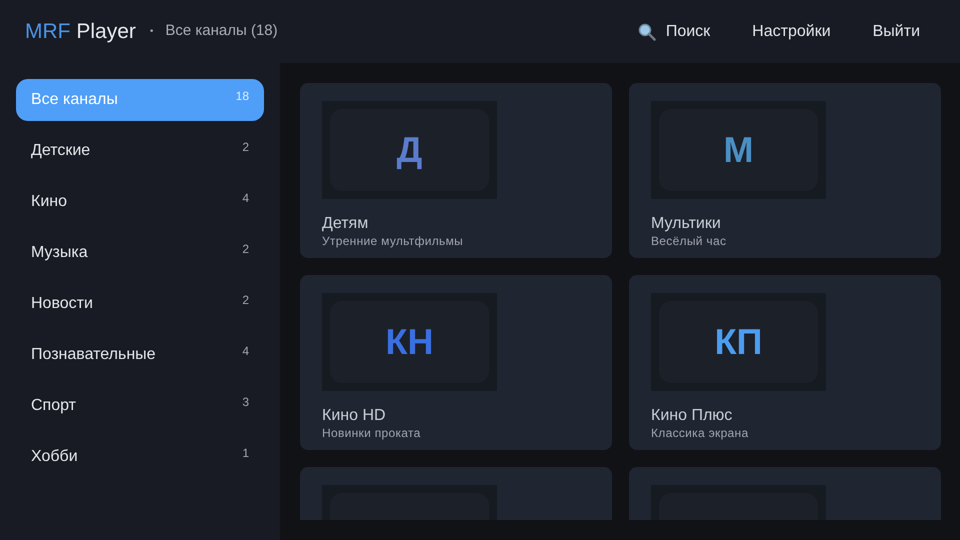 The width and height of the screenshot is (960, 540). What do you see at coordinates (674, 32) in the screenshot?
I see `search-button: Поиск` at bounding box center [674, 32].